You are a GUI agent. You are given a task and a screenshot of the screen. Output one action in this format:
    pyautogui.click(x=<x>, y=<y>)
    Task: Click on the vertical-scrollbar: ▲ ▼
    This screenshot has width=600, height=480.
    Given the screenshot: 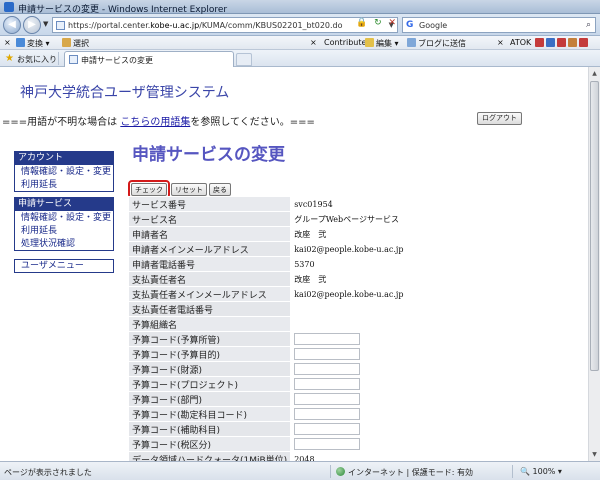 What is the action you would take?
    pyautogui.click(x=594, y=264)
    